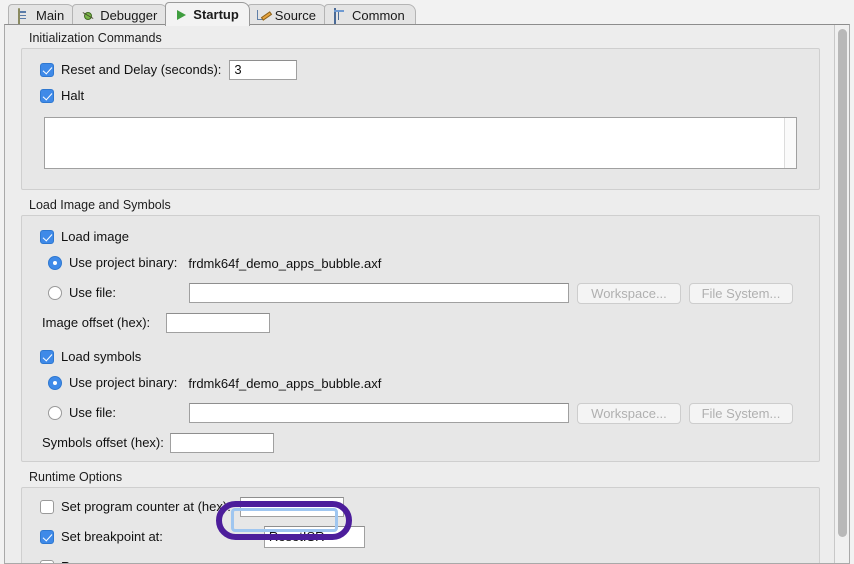 This screenshot has height=564, width=854. Describe the element at coordinates (55, 383) in the screenshot. I see `symbols-use-project-binary-radio` at that location.